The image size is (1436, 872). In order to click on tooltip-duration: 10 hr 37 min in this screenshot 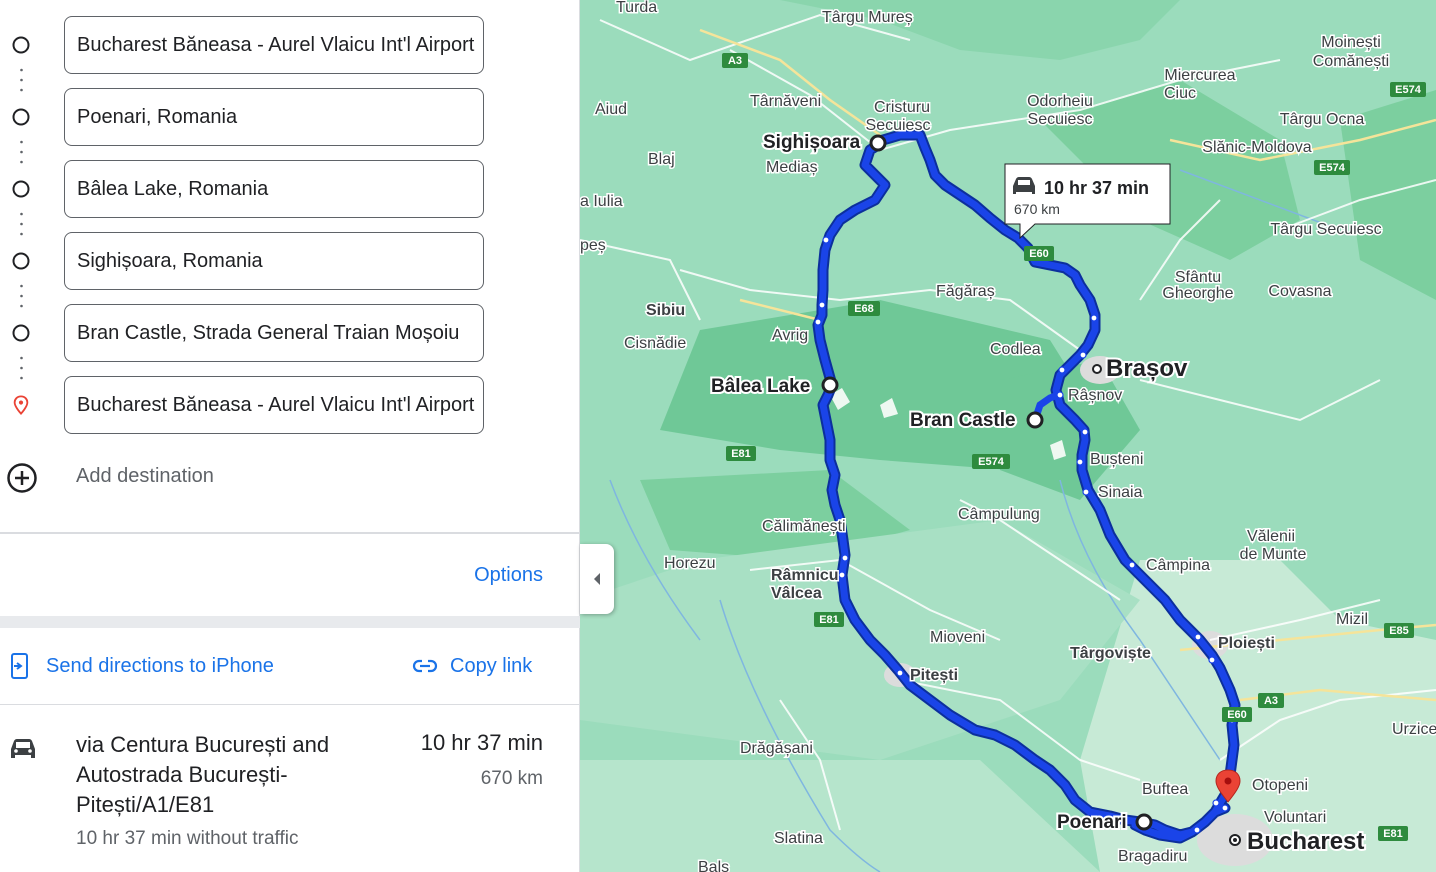, I will do `click(1096, 188)`.